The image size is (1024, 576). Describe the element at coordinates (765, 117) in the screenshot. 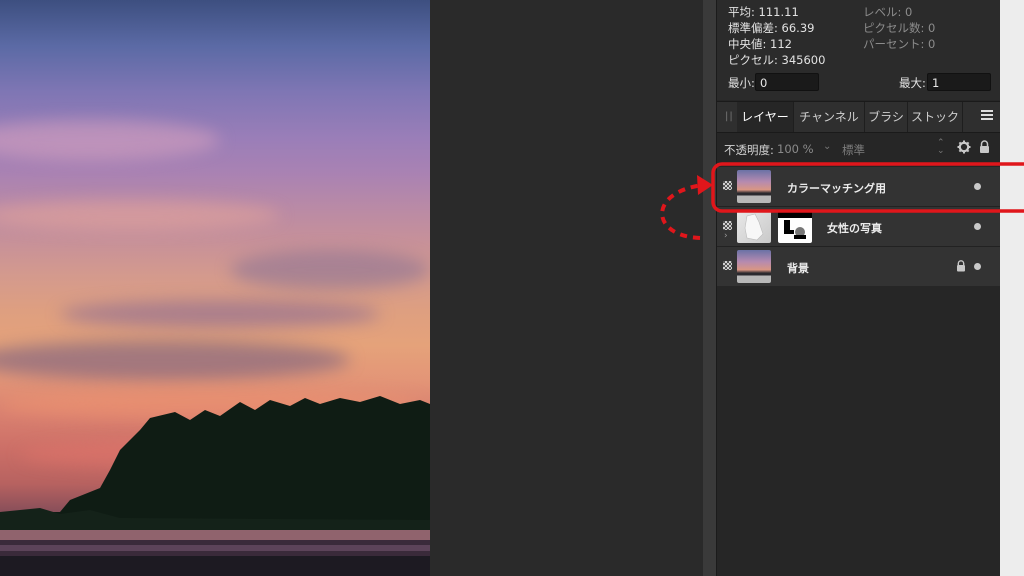

I see `tab-layers: レイヤー` at that location.